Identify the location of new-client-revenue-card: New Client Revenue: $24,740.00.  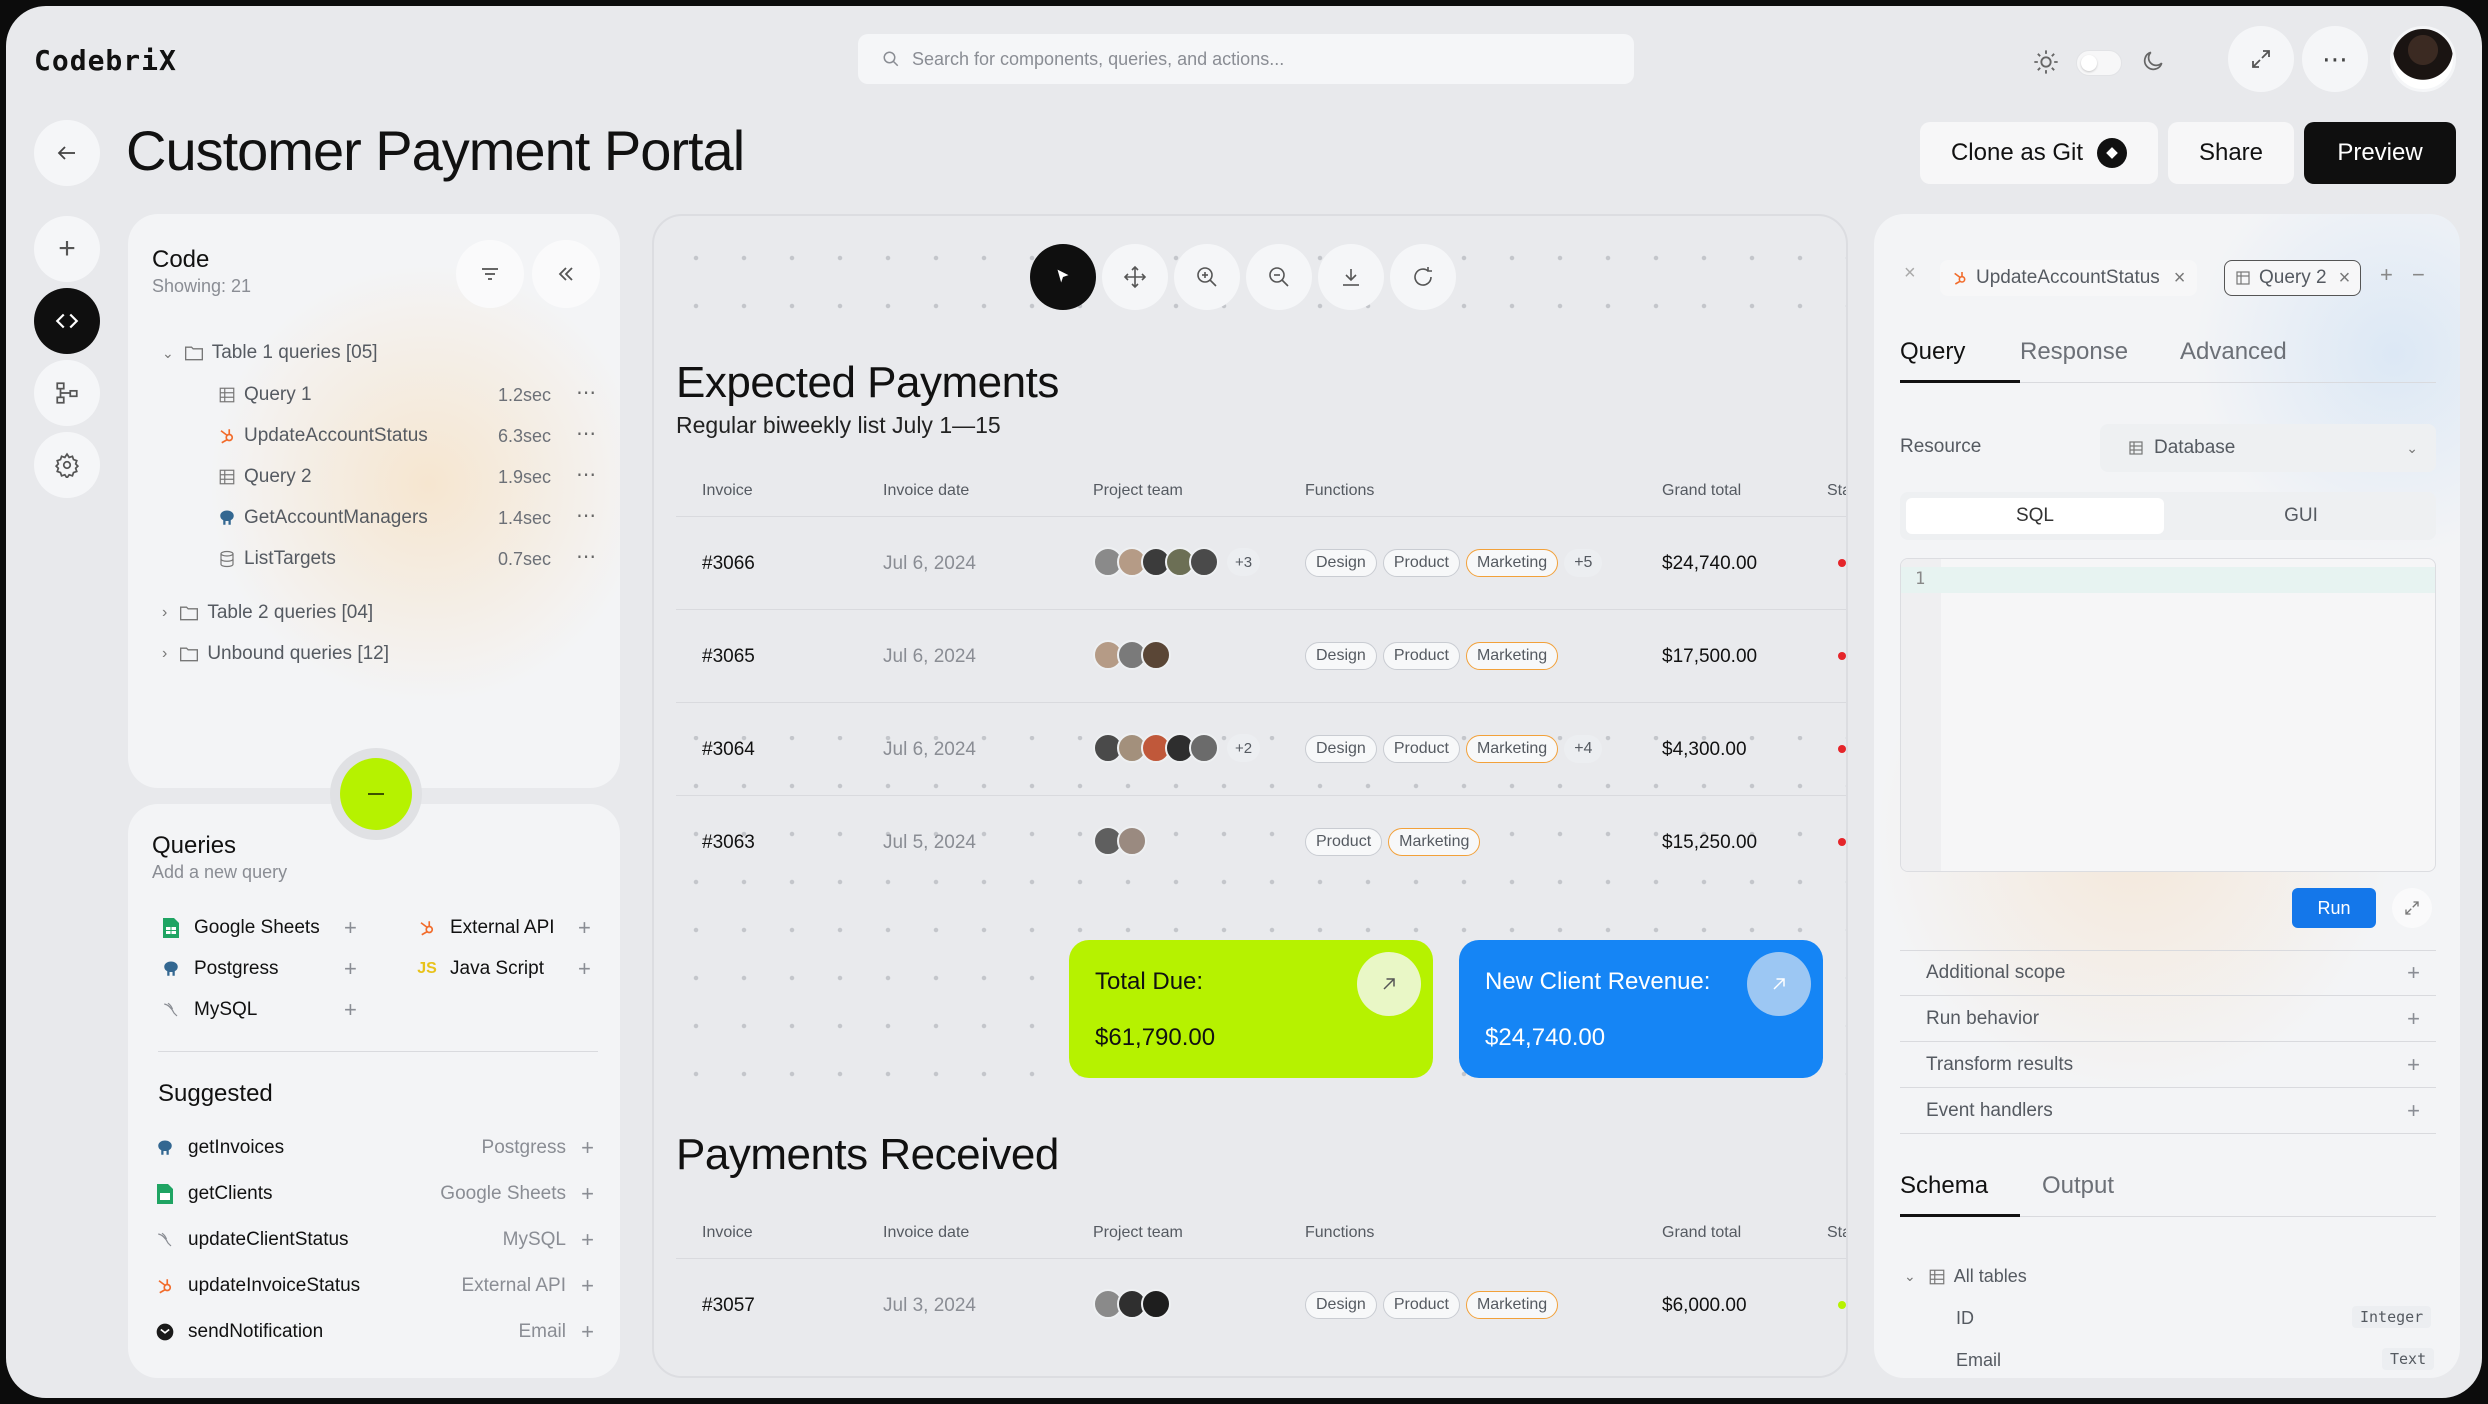
(1641, 1009).